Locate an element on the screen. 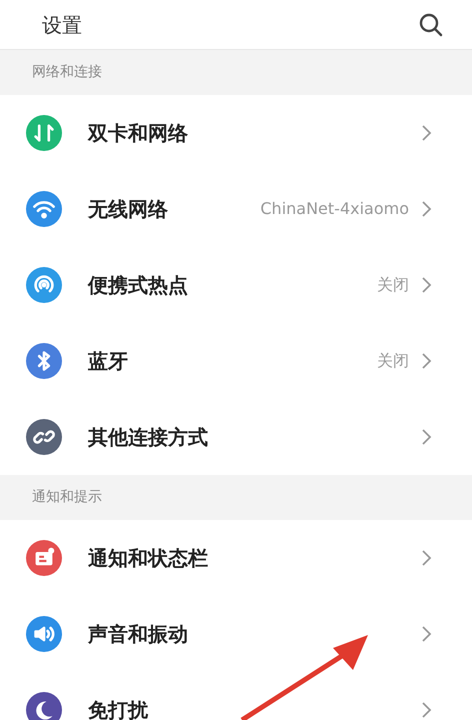 Image resolution: width=472 pixels, height=720 pixels. item-label: 便携式热点 is located at coordinates (138, 285).